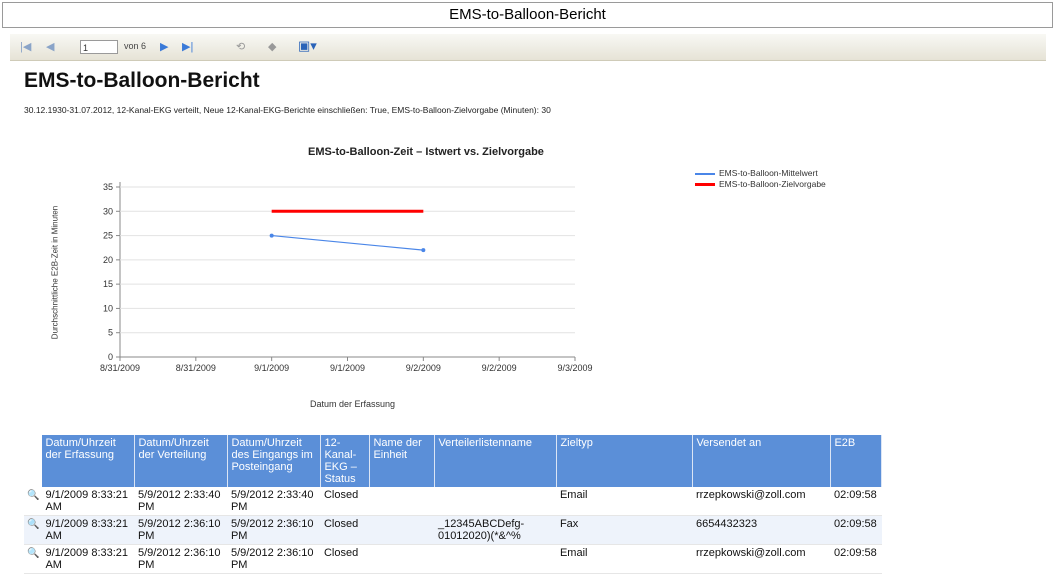 The image size is (1057, 585). Describe the element at coordinates (625, 461) in the screenshot. I see `col-header-target-type: Zieltyp` at that location.